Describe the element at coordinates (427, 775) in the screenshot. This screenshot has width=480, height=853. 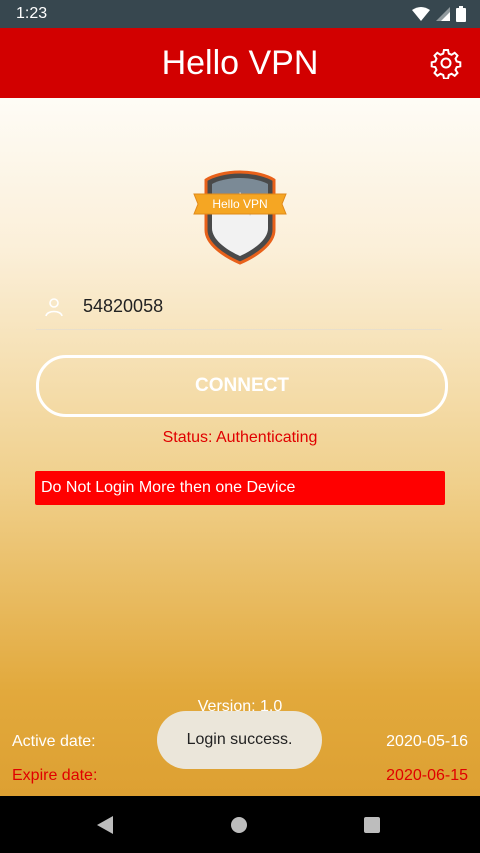
I see `expire-date-value: 2020-06-15` at that location.